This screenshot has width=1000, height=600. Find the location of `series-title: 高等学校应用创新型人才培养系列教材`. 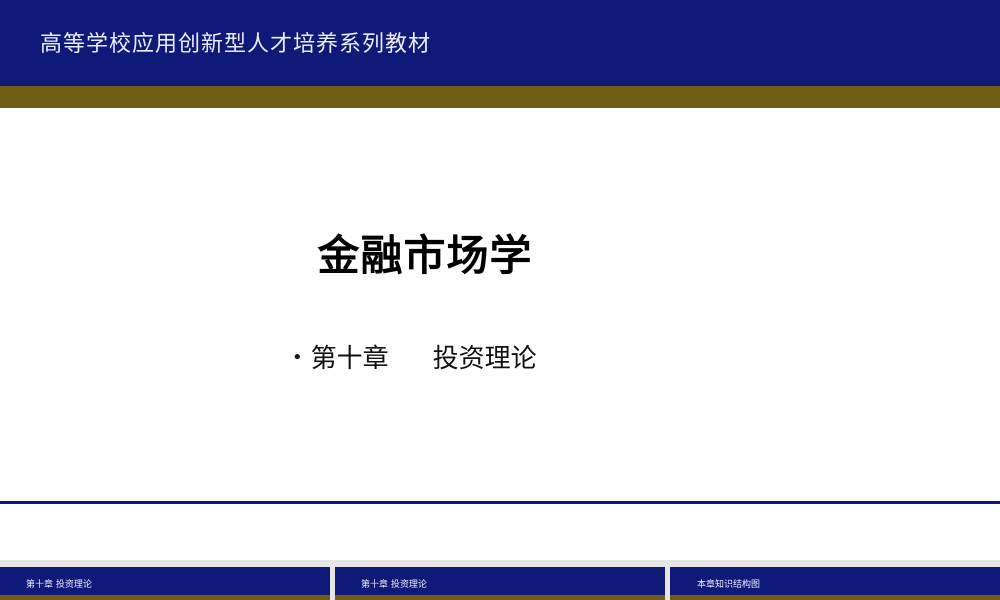

series-title: 高等学校应用创新型人才培养系列教材 is located at coordinates (236, 44).